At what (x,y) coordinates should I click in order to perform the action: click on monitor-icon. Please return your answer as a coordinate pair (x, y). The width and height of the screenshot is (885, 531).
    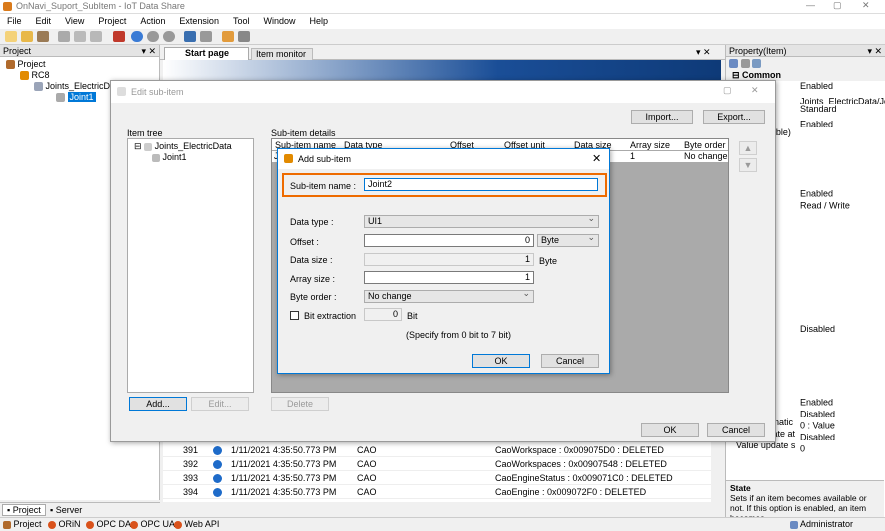
    Looking at the image, I should click on (190, 36).